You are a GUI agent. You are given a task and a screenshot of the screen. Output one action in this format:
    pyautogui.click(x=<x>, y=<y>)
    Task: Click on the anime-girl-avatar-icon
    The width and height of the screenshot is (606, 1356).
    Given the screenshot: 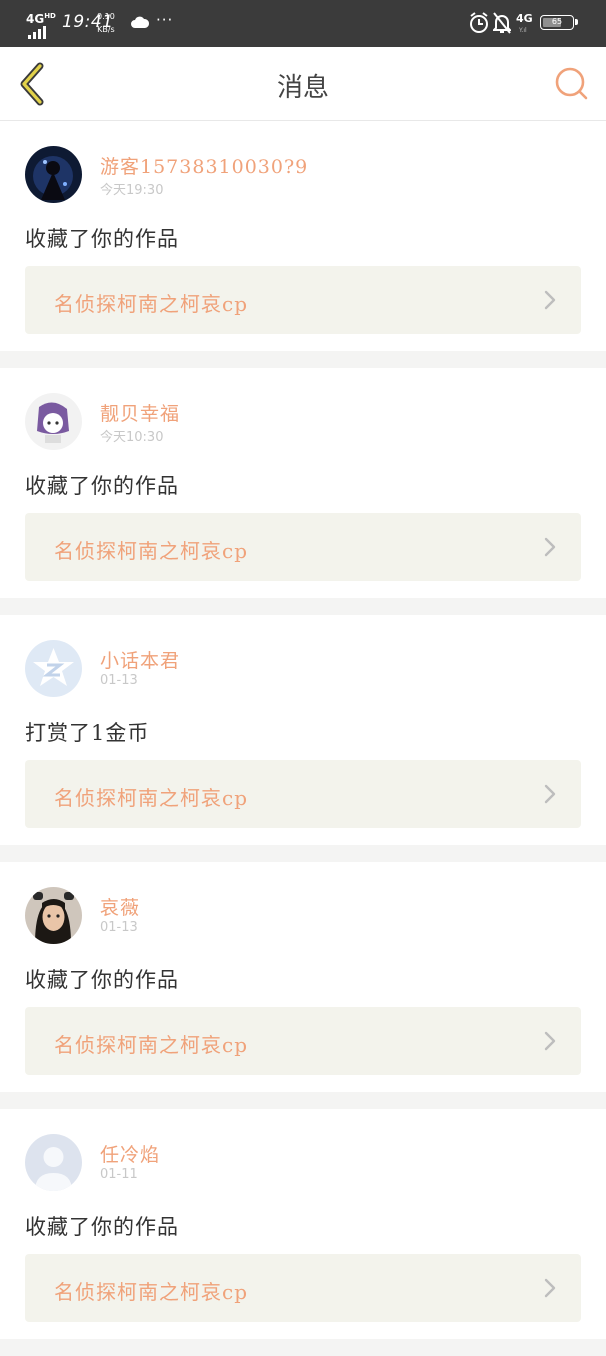 What is the action you would take?
    pyautogui.click(x=53, y=421)
    